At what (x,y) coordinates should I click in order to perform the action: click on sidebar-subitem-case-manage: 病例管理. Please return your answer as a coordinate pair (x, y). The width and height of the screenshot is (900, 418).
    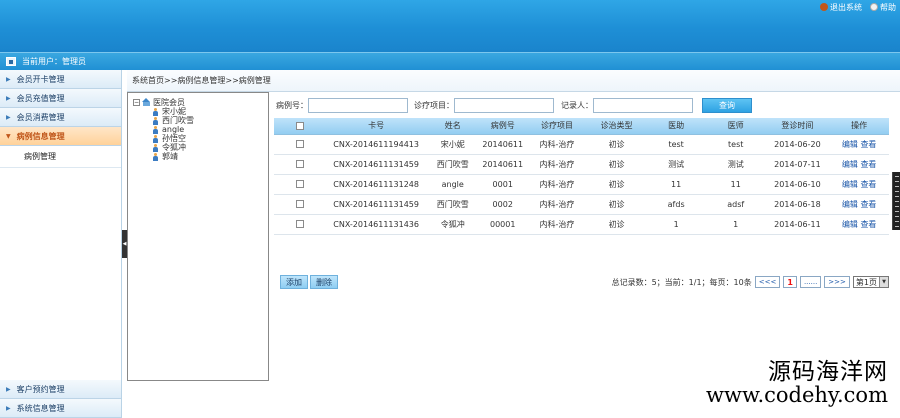
    Looking at the image, I should click on (60, 157).